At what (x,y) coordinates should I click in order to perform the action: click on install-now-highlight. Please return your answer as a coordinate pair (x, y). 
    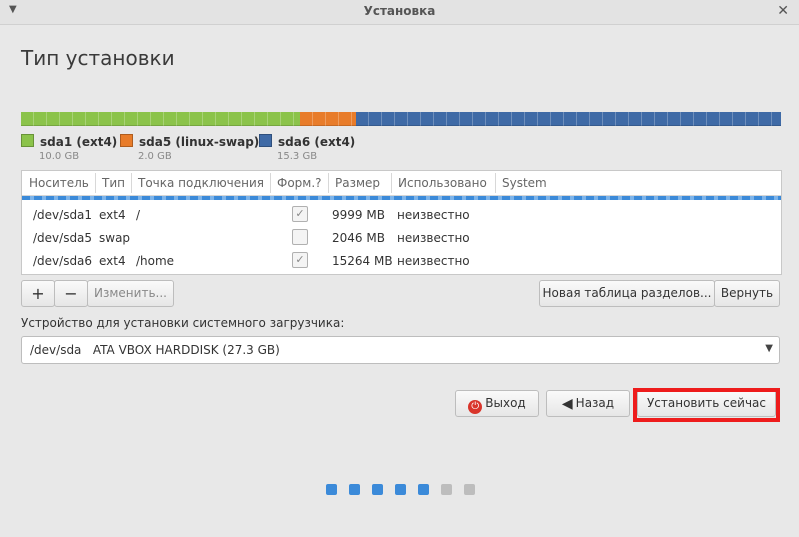
    Looking at the image, I should click on (706, 405).